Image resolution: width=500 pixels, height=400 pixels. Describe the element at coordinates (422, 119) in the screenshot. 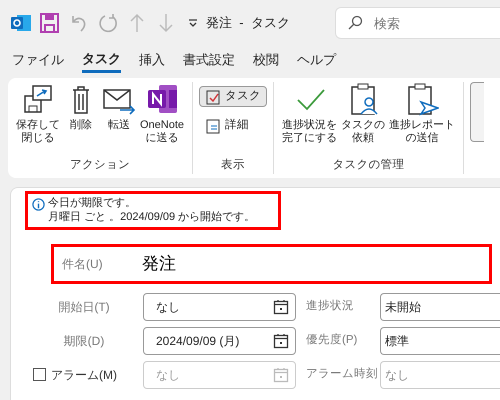

I see `ribbon-button: 進捗レポート の送信` at that location.